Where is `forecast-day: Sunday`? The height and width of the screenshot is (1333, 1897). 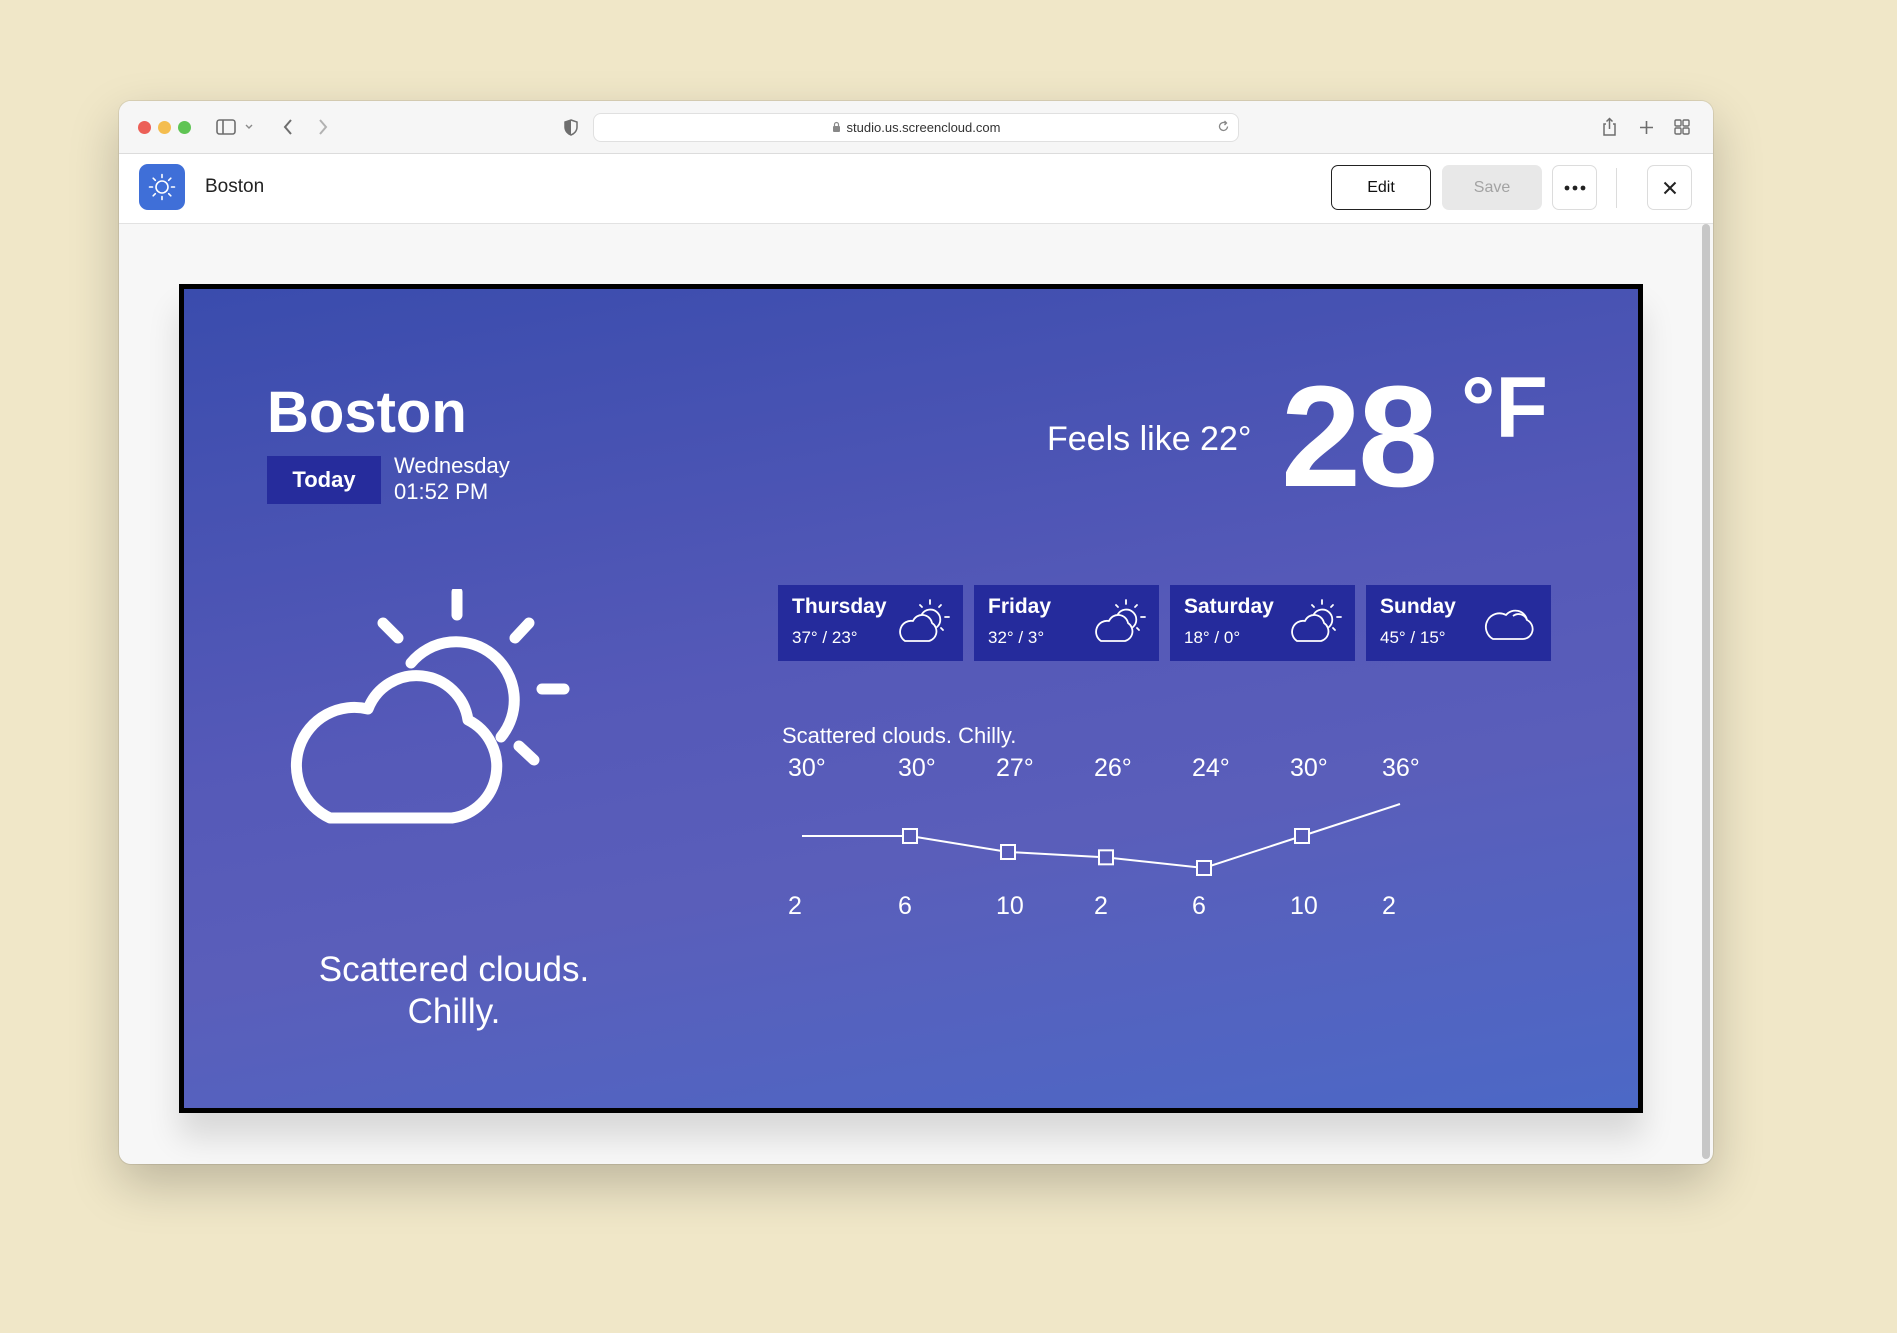 forecast-day: Sunday is located at coordinates (1418, 606).